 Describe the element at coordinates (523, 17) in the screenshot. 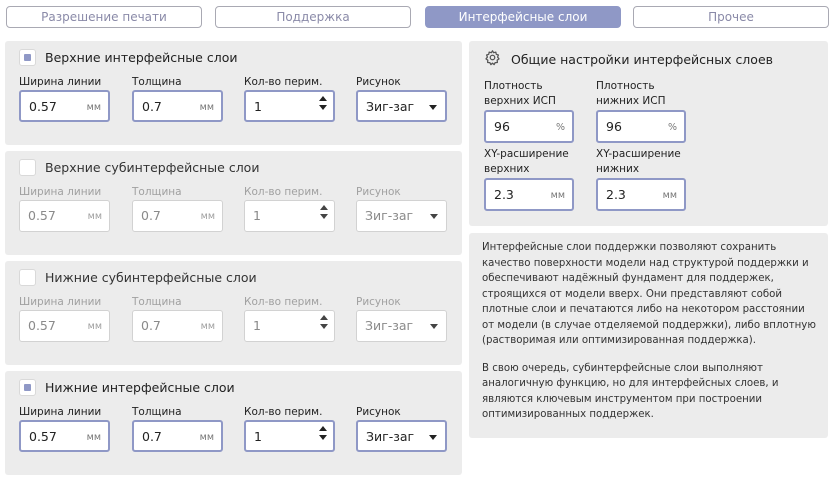

I see `tab-interface-layers: Интерфейсные слои` at that location.